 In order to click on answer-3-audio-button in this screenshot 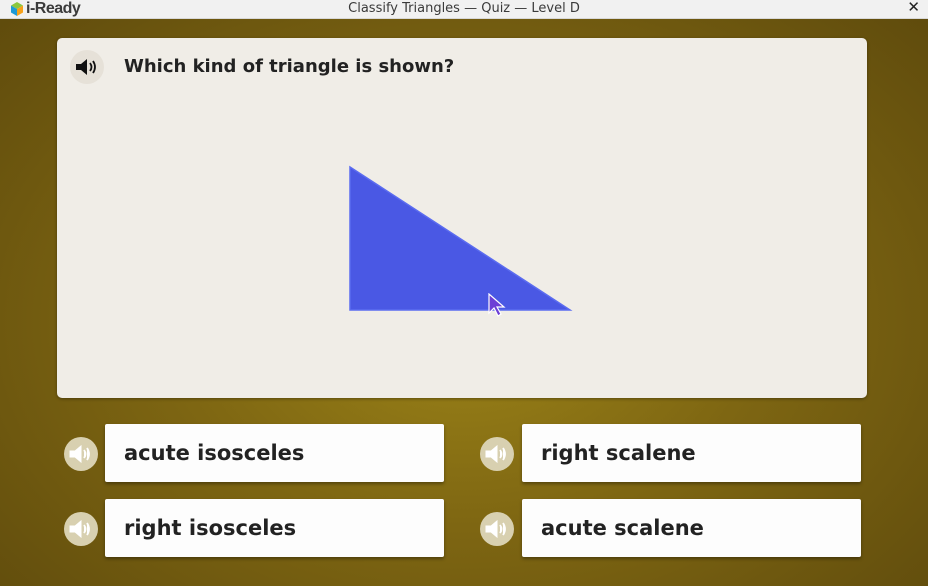, I will do `click(81, 529)`.